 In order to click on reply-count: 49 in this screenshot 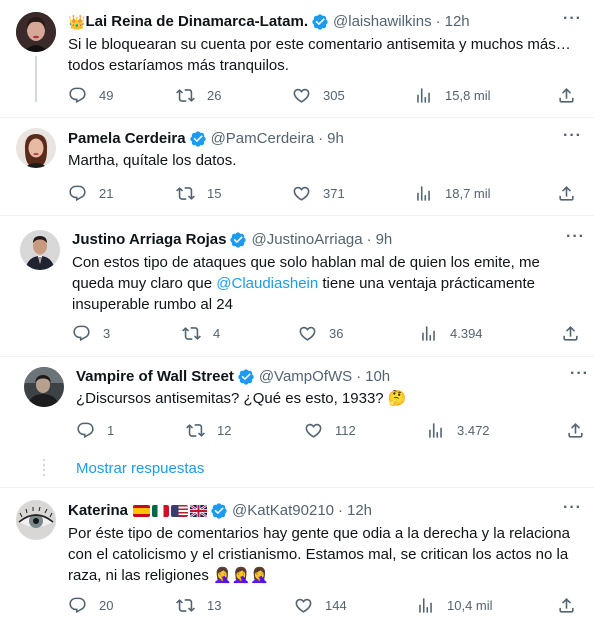, I will do `click(106, 95)`.